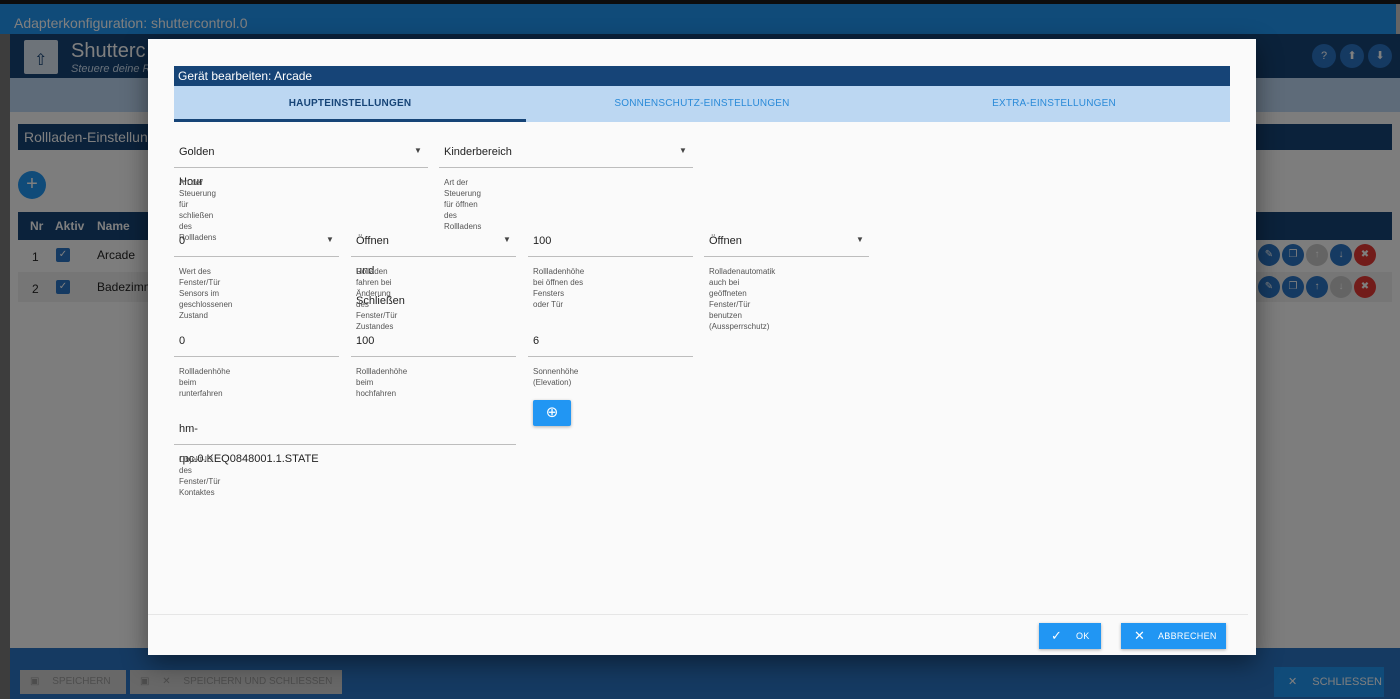  I want to click on add-contact-button: ⊕, so click(552, 413).